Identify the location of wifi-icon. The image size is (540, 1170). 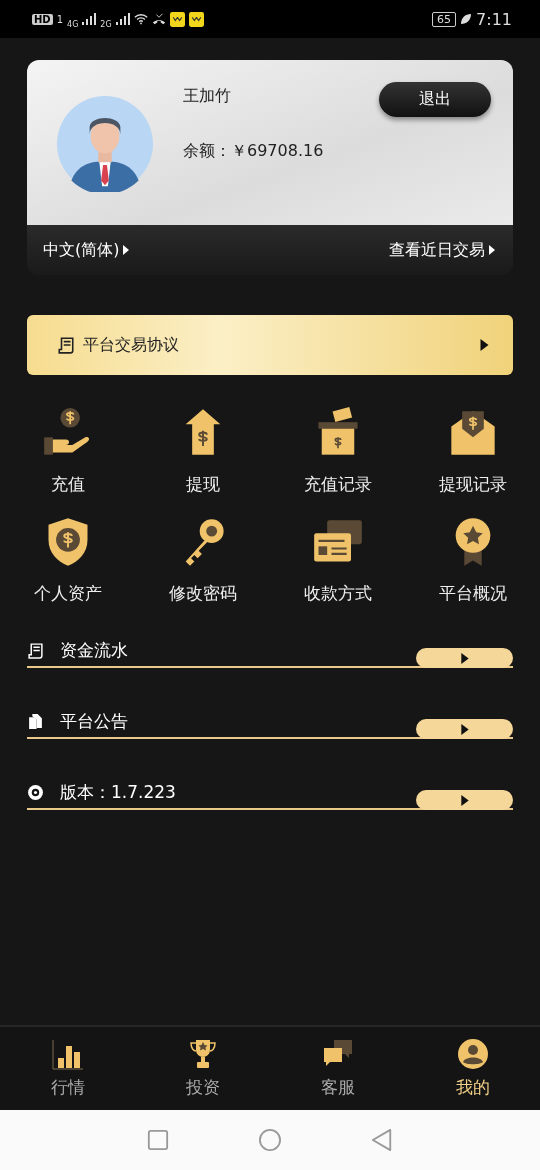
(140, 19).